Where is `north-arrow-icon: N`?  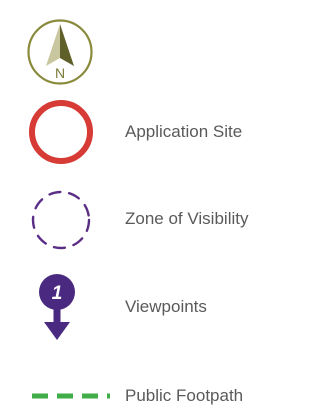 north-arrow-icon: N is located at coordinates (60, 52).